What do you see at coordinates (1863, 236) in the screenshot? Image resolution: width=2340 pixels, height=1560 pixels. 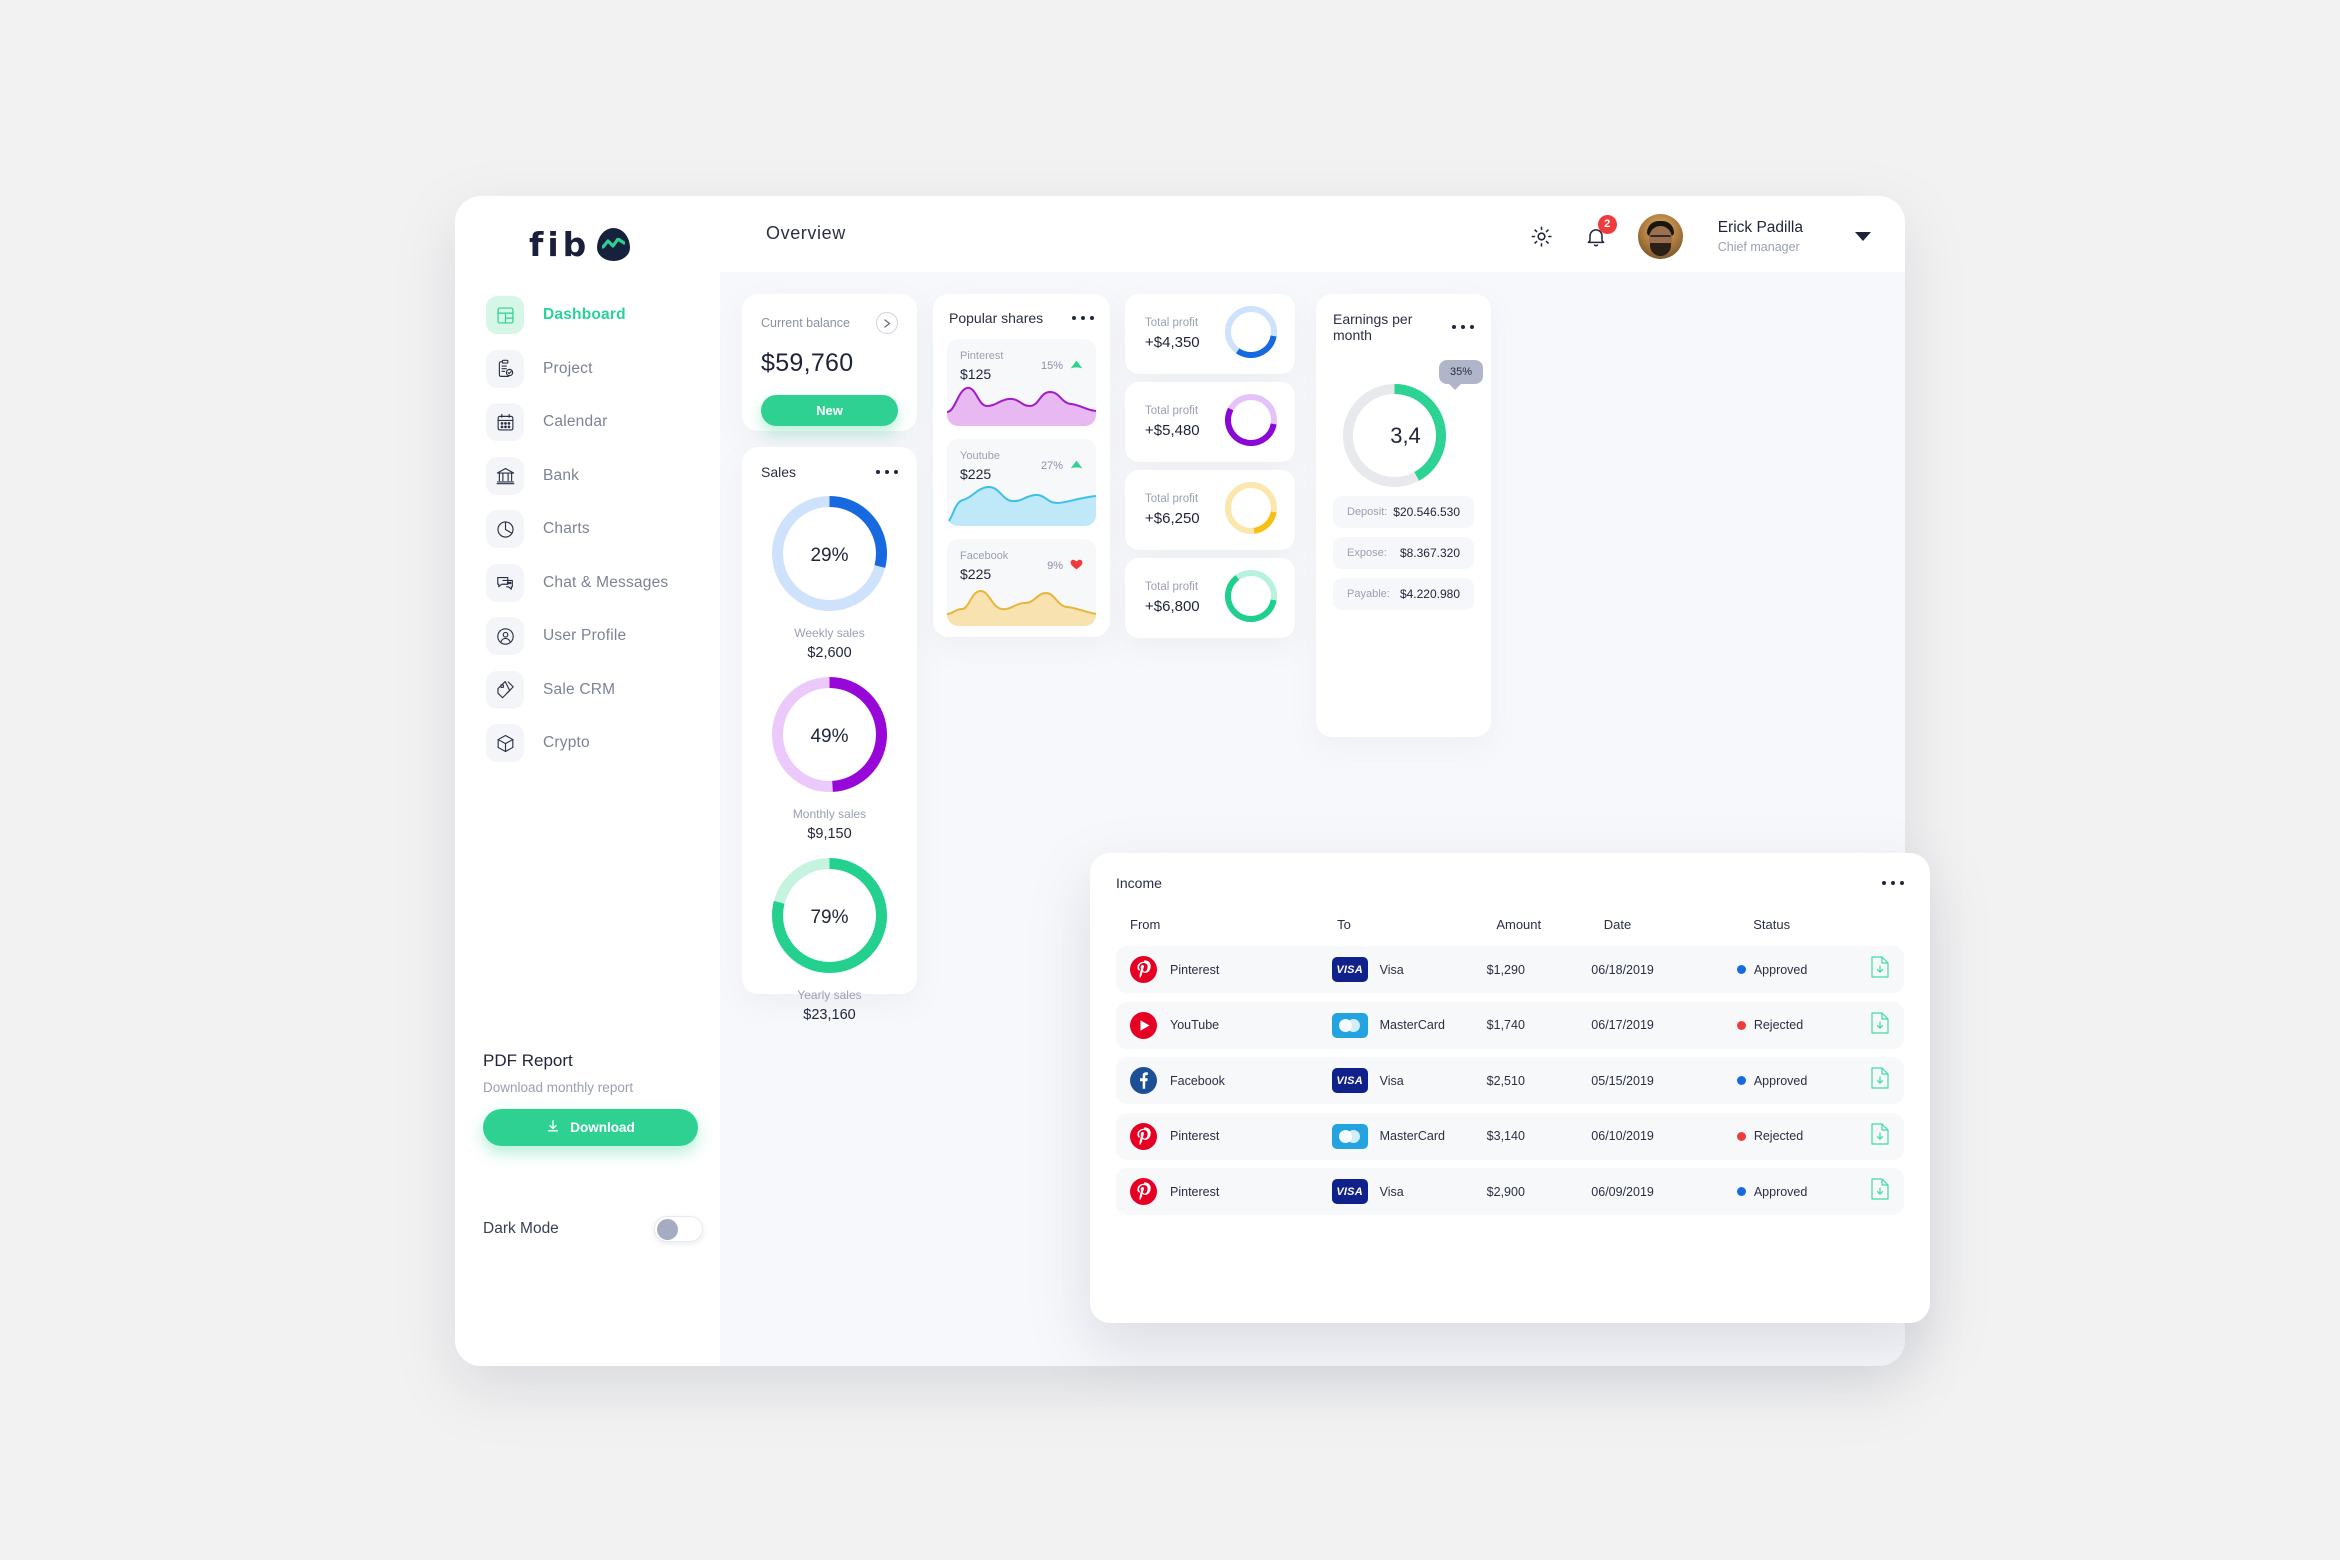 I see `chevron-down-icon` at bounding box center [1863, 236].